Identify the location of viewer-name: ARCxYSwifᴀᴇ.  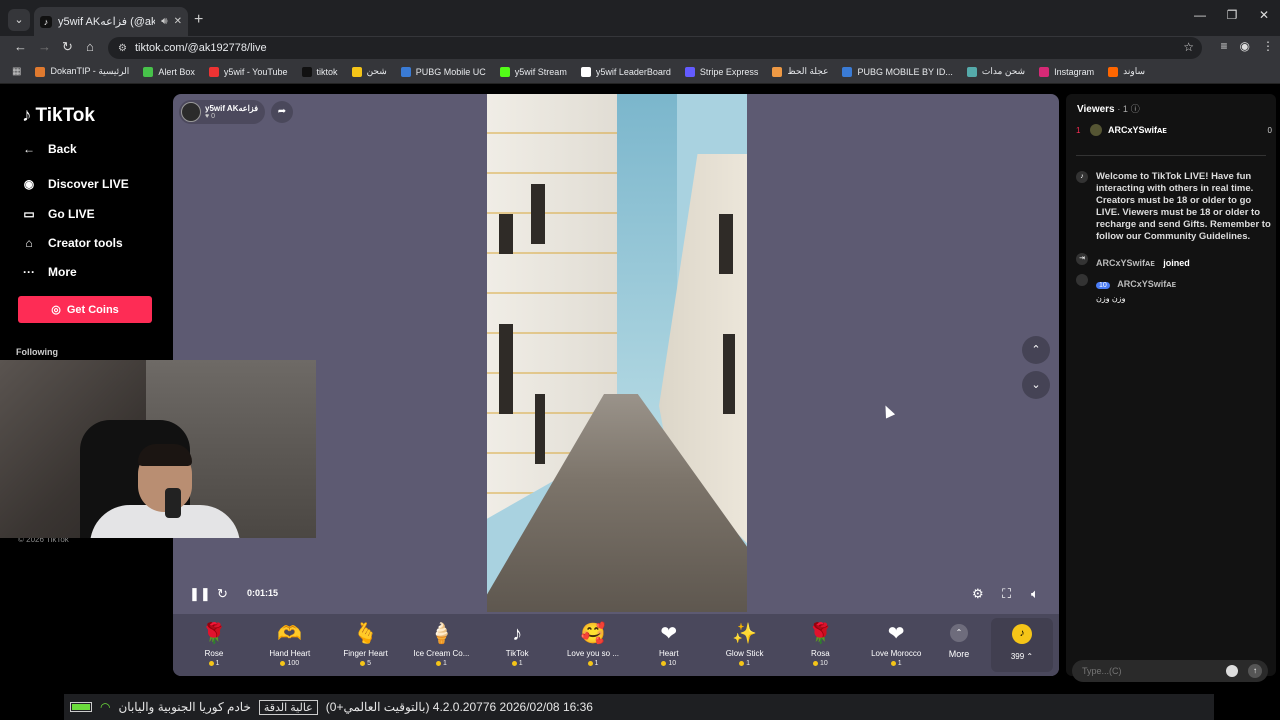
(1137, 130).